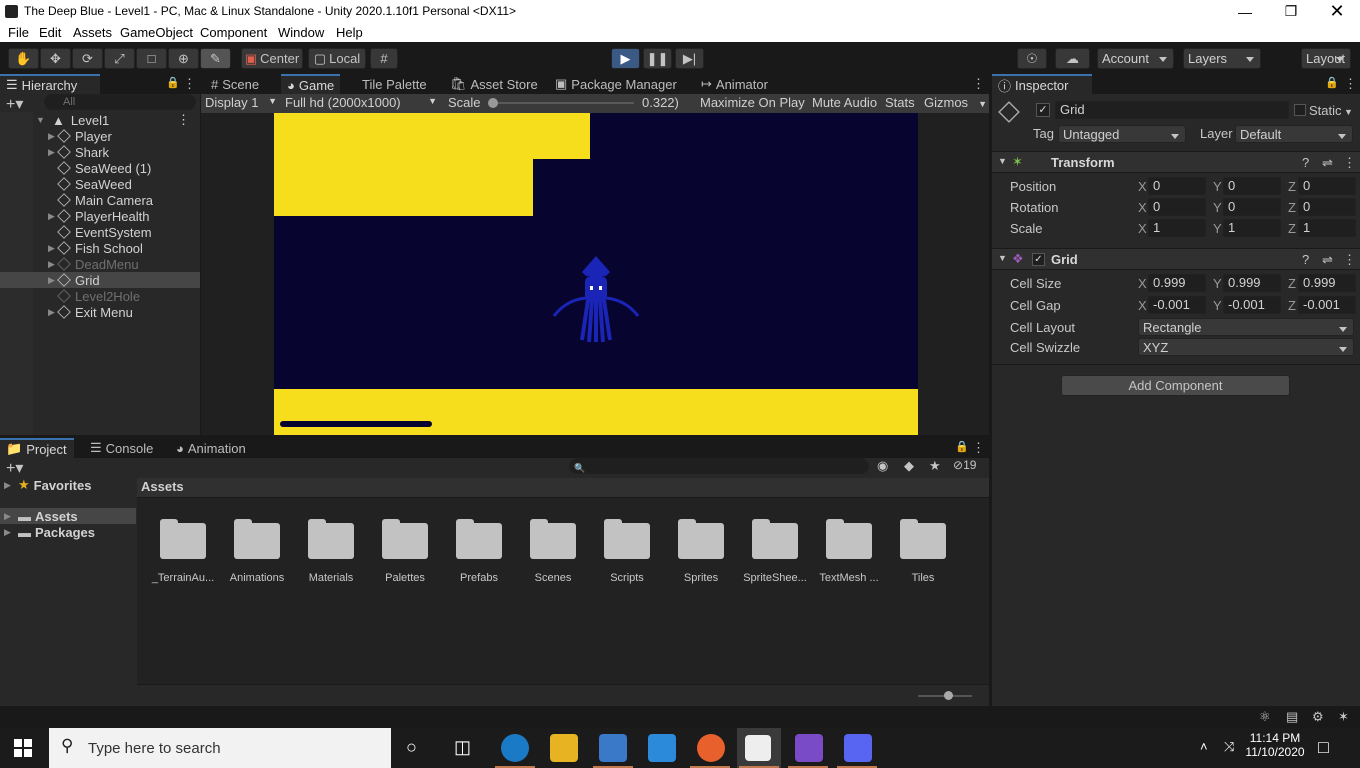 Image resolution: width=1360 pixels, height=768 pixels. I want to click on cell-gap-x-field: -0.001, so click(1177, 305).